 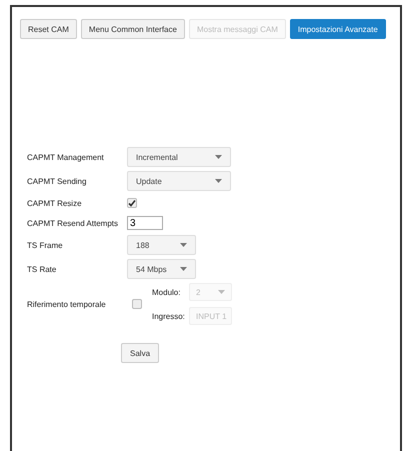 I want to click on dropdown-value: 2, so click(x=198, y=292).